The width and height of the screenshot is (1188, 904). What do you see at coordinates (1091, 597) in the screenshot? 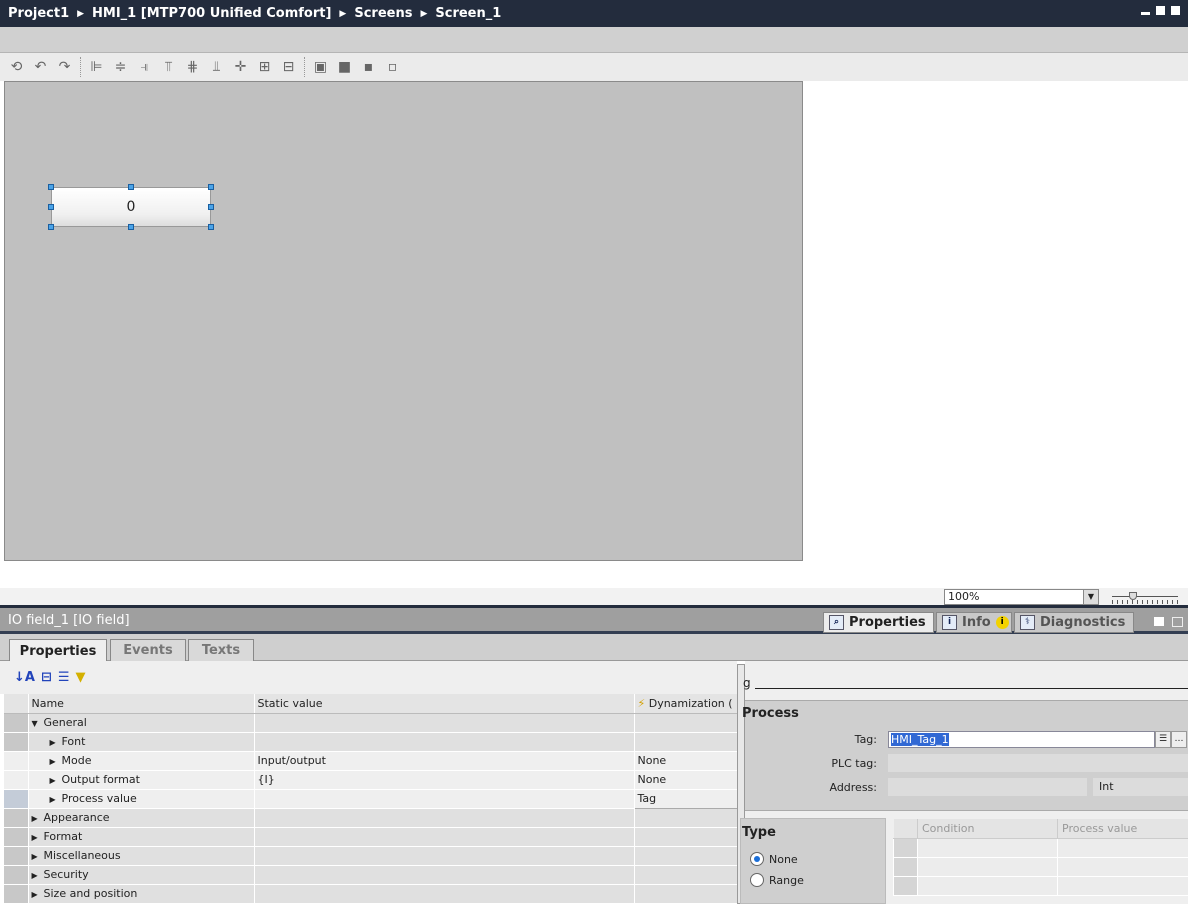
I see `chevron-down-icon: ▼` at bounding box center [1091, 597].